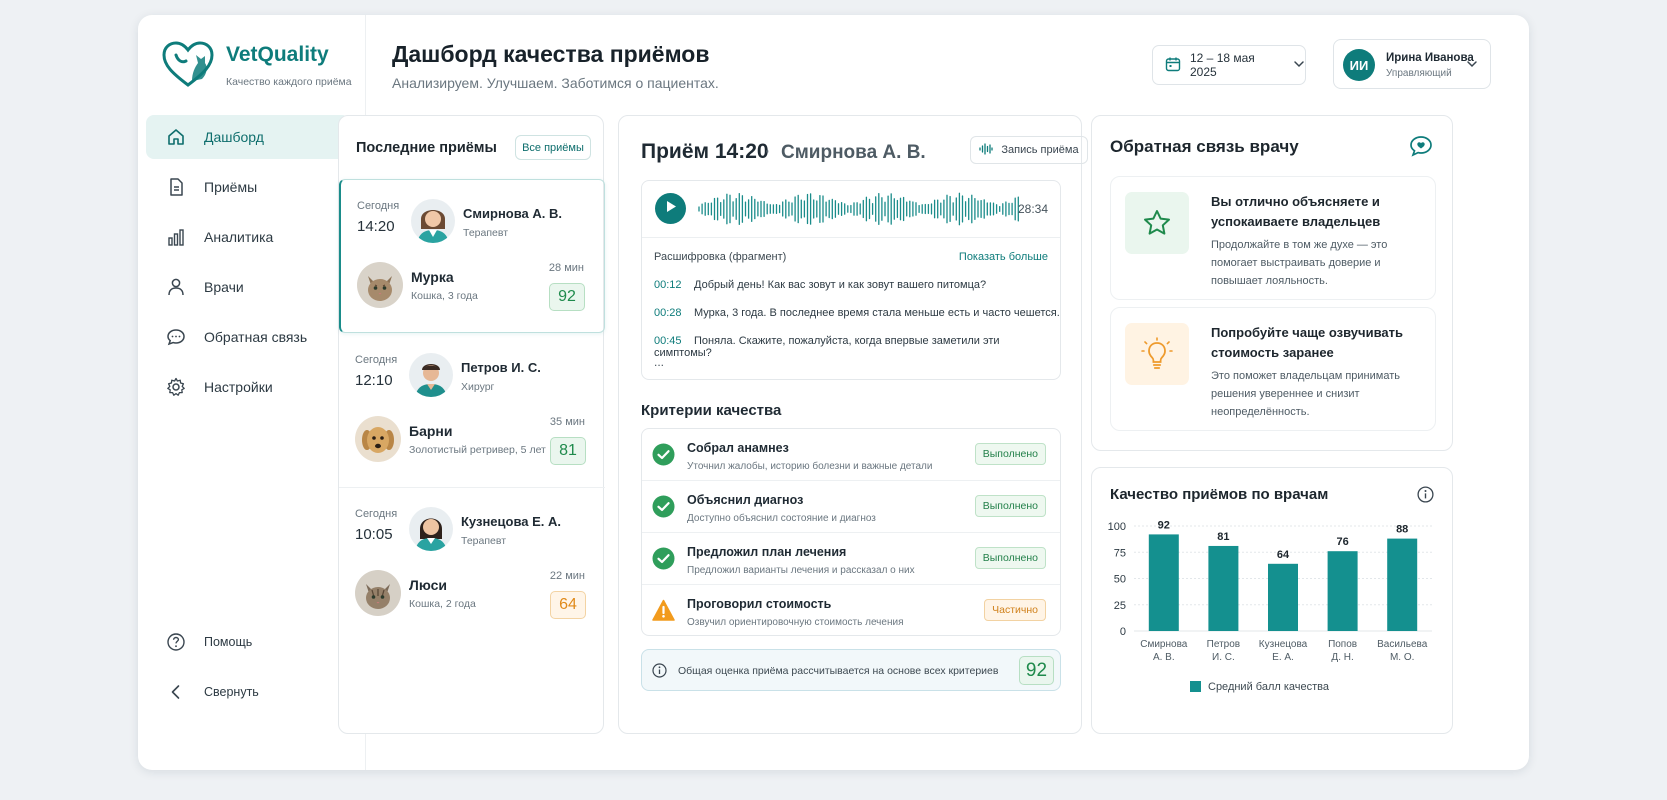  I want to click on audio-duration: 28:34, so click(1032, 209).